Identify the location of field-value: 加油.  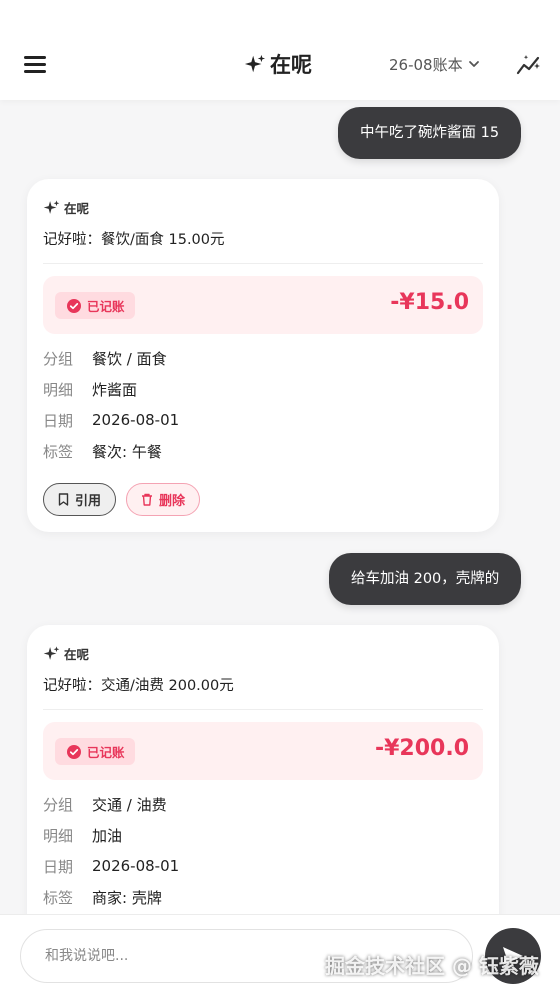
(107, 835).